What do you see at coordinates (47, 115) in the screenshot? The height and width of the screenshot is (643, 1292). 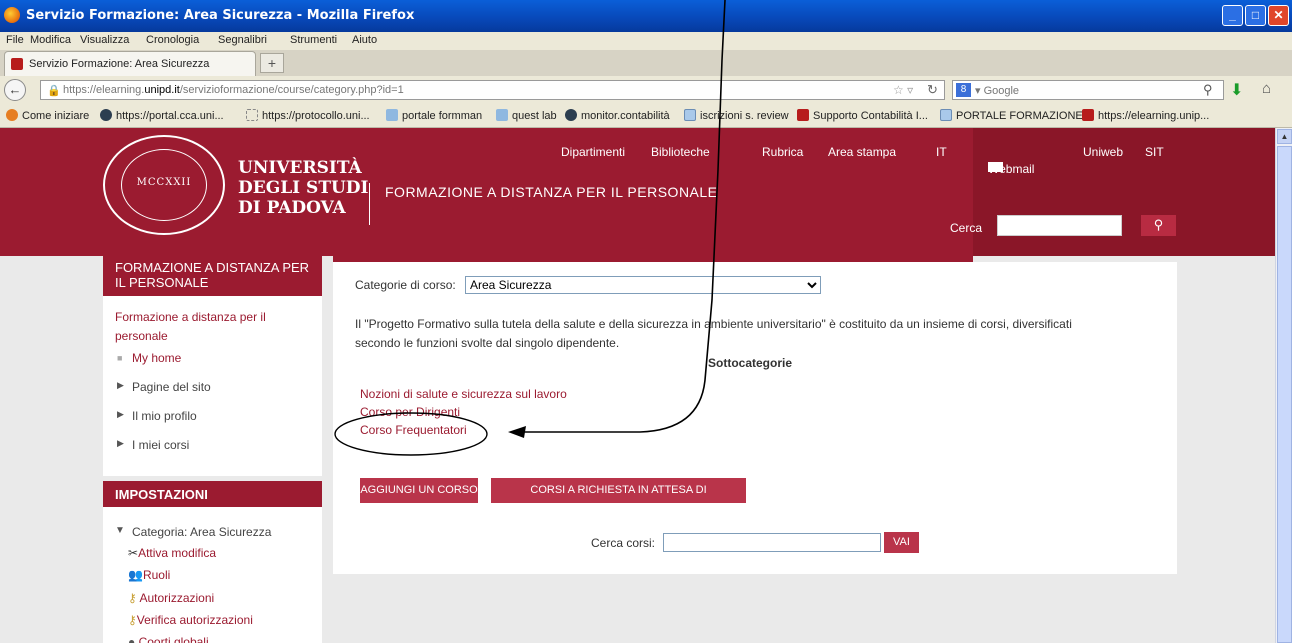 I see `bookmark-item: Come iniziare` at bounding box center [47, 115].